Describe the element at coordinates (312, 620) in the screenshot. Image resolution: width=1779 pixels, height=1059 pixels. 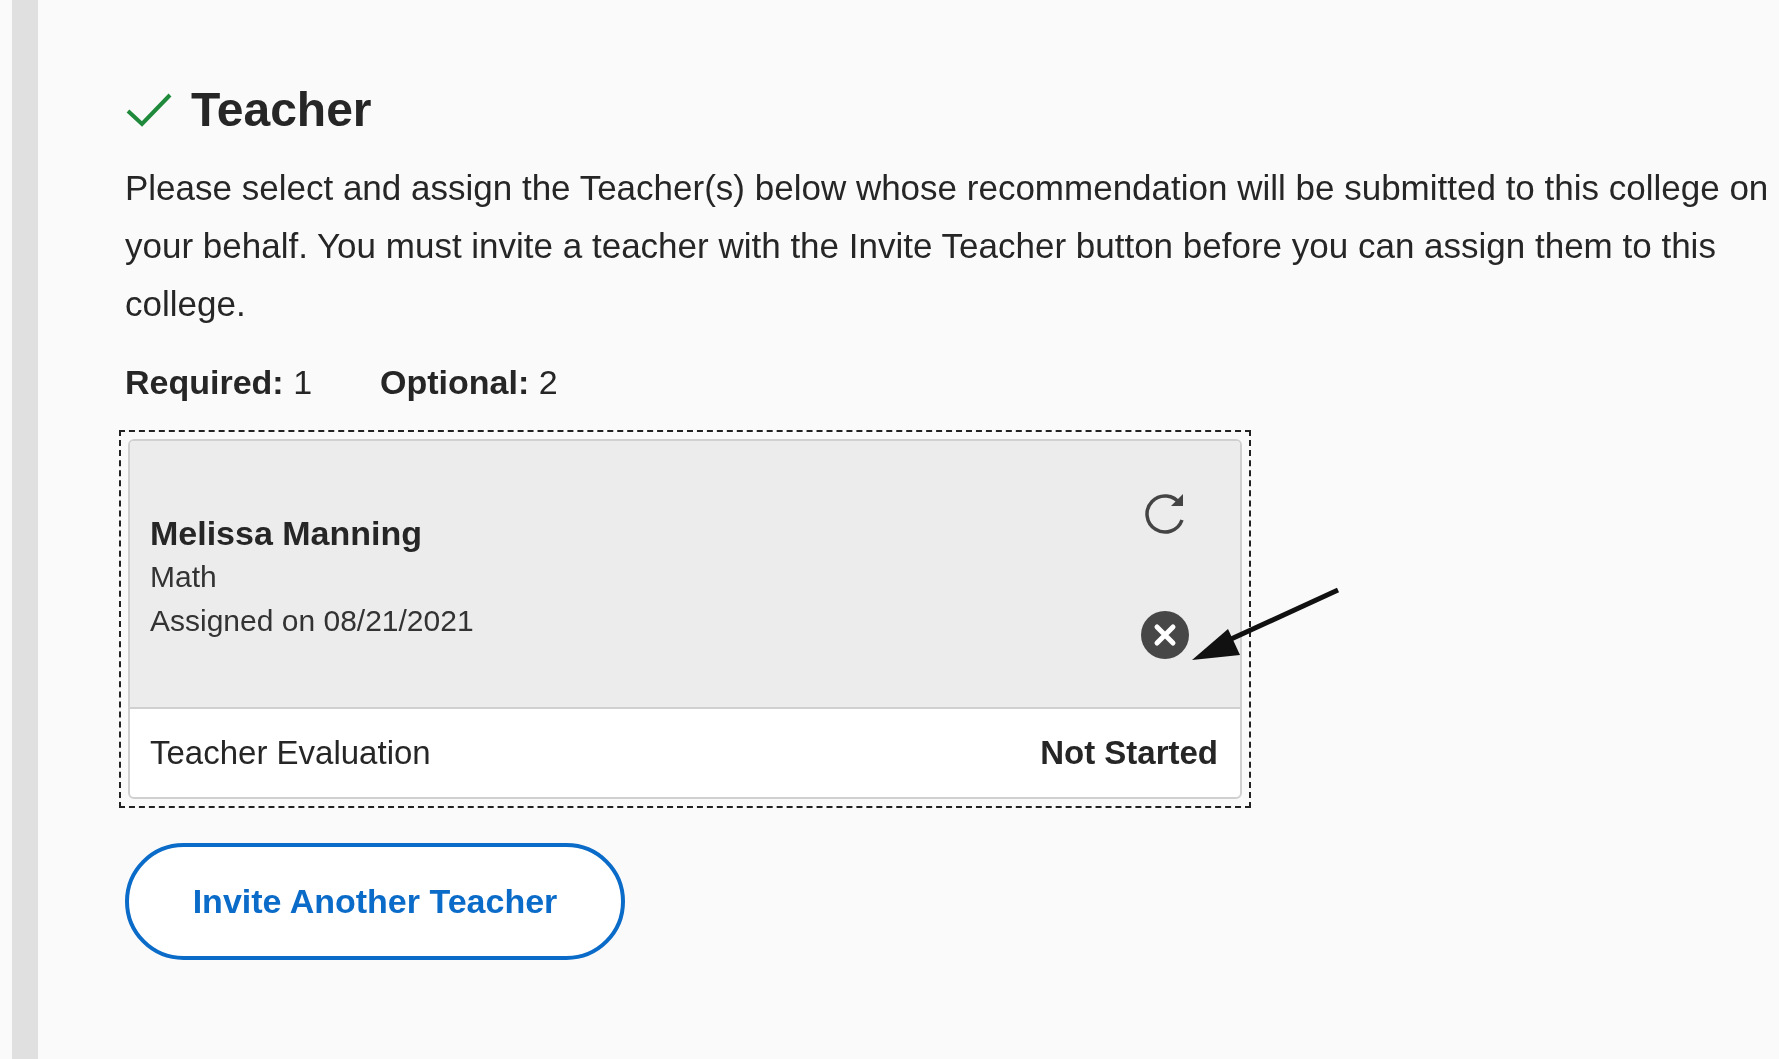
I see `assigned-date: Assigned on 08/21/2021` at that location.